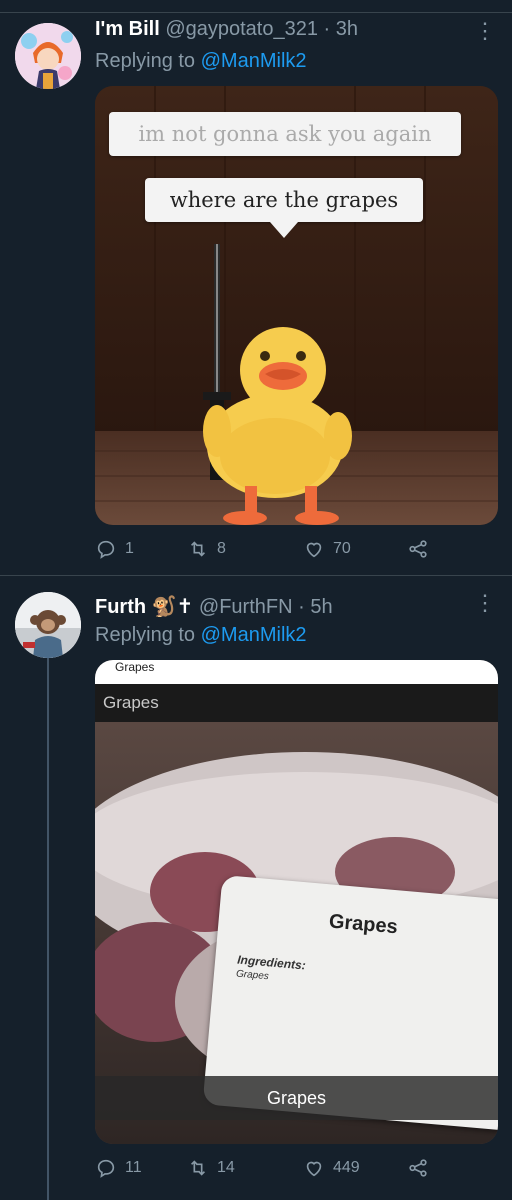 The image size is (512, 1200). I want to click on meme-bubble-2: where are the grapes, so click(284, 200).